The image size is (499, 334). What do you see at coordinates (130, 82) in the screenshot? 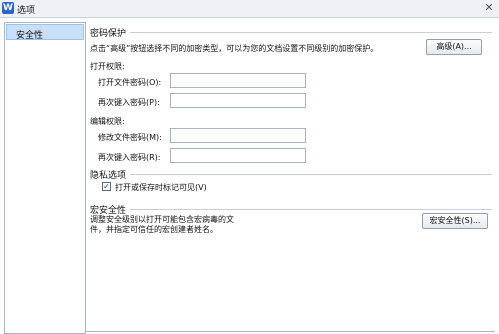
I see `open-password-label: 打开文件密码(O):` at bounding box center [130, 82].